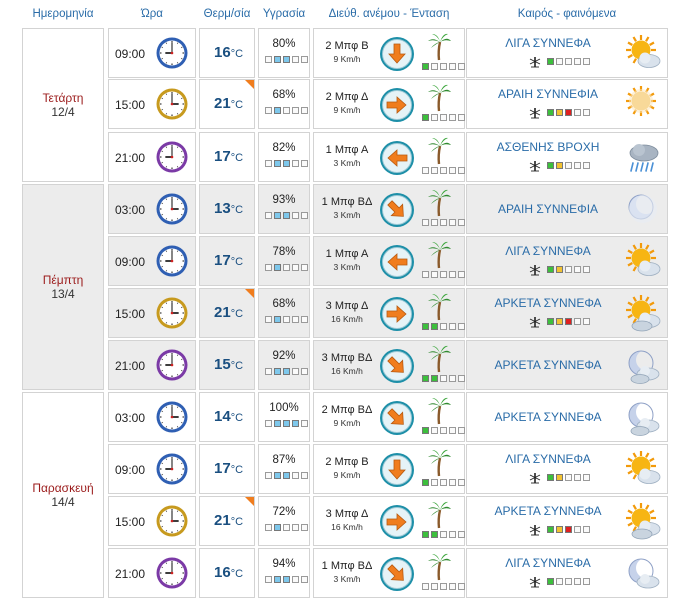 The height and width of the screenshot is (599, 676). I want to click on weather-cell: ΑΡΑΙΗ ΣΥΝΝΕΦΙΑ, so click(567, 104).